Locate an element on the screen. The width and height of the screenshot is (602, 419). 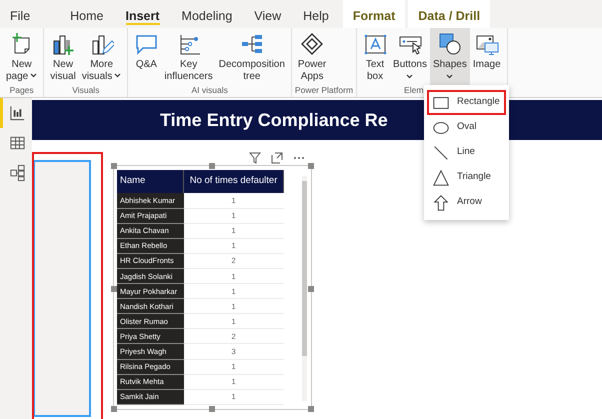
report-view-icon is located at coordinates (17, 113).